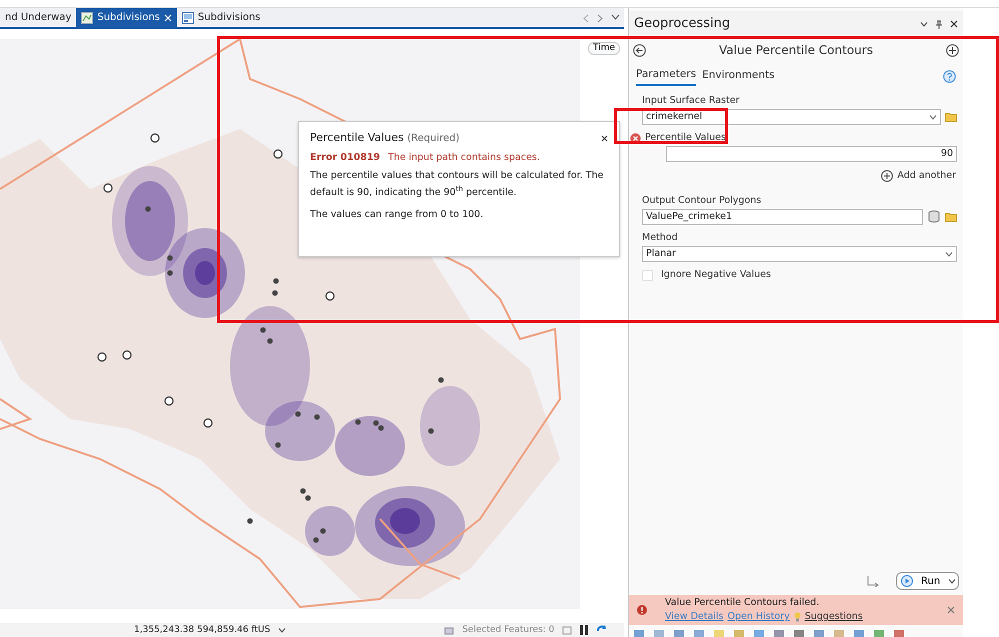  Describe the element at coordinates (738, 76) in the screenshot. I see `panel-tab: Environments` at that location.